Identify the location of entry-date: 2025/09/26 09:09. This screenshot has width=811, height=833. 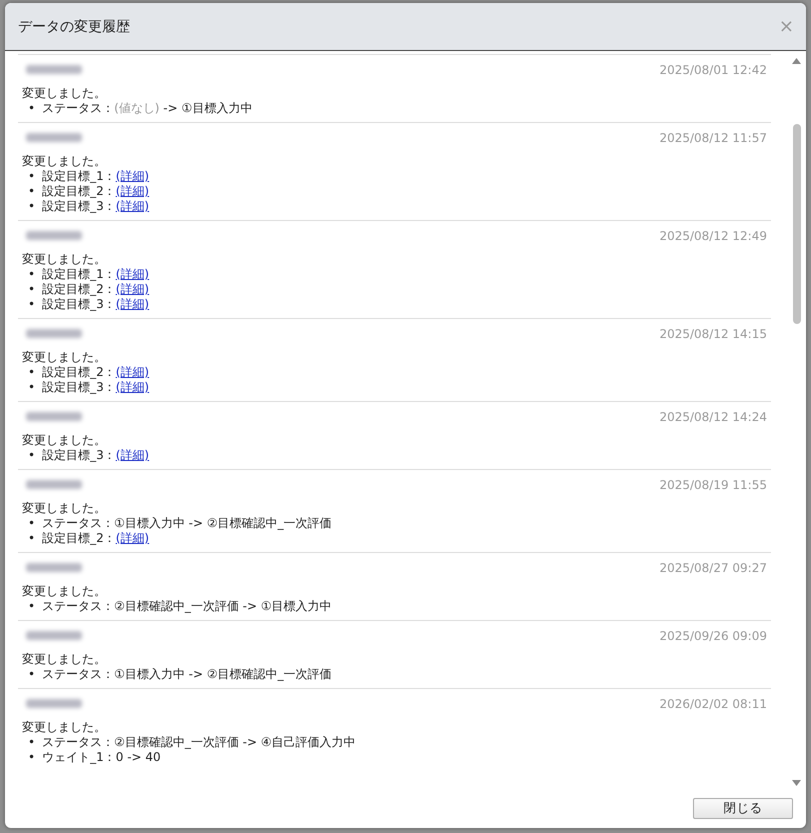
(713, 635).